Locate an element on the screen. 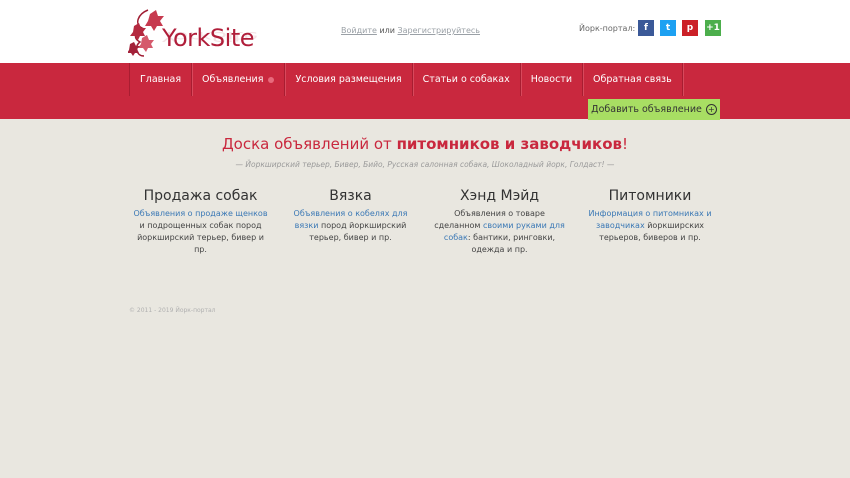 Image resolution: width=850 pixels, height=478 pixels. category-title: Продажа собак is located at coordinates (200, 196).